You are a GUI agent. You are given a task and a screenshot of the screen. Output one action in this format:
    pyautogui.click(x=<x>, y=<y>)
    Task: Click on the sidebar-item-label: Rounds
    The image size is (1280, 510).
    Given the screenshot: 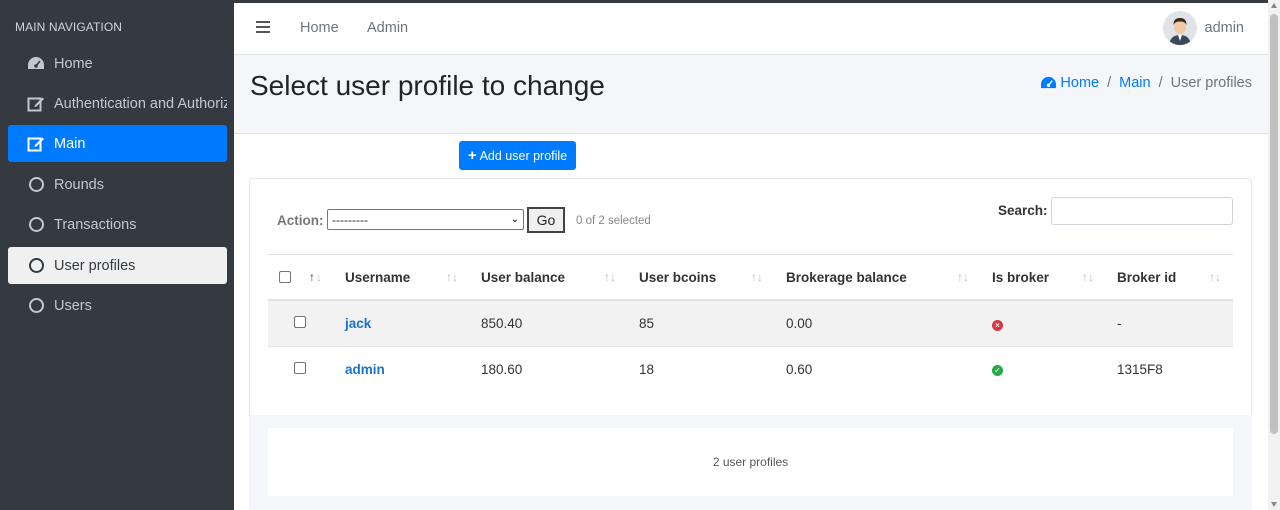 What is the action you would take?
    pyautogui.click(x=79, y=184)
    